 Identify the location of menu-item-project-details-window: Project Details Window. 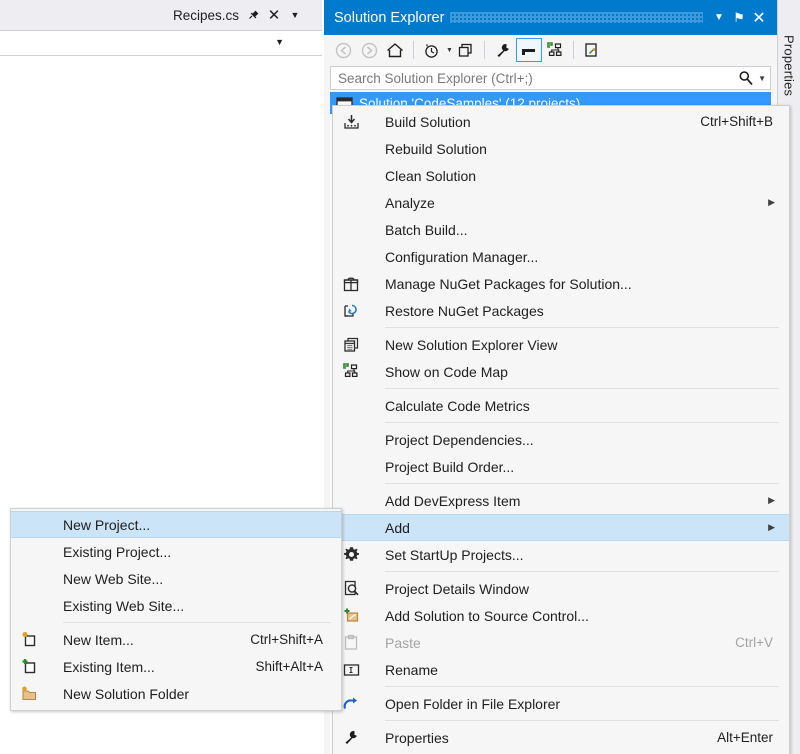
(561, 588).